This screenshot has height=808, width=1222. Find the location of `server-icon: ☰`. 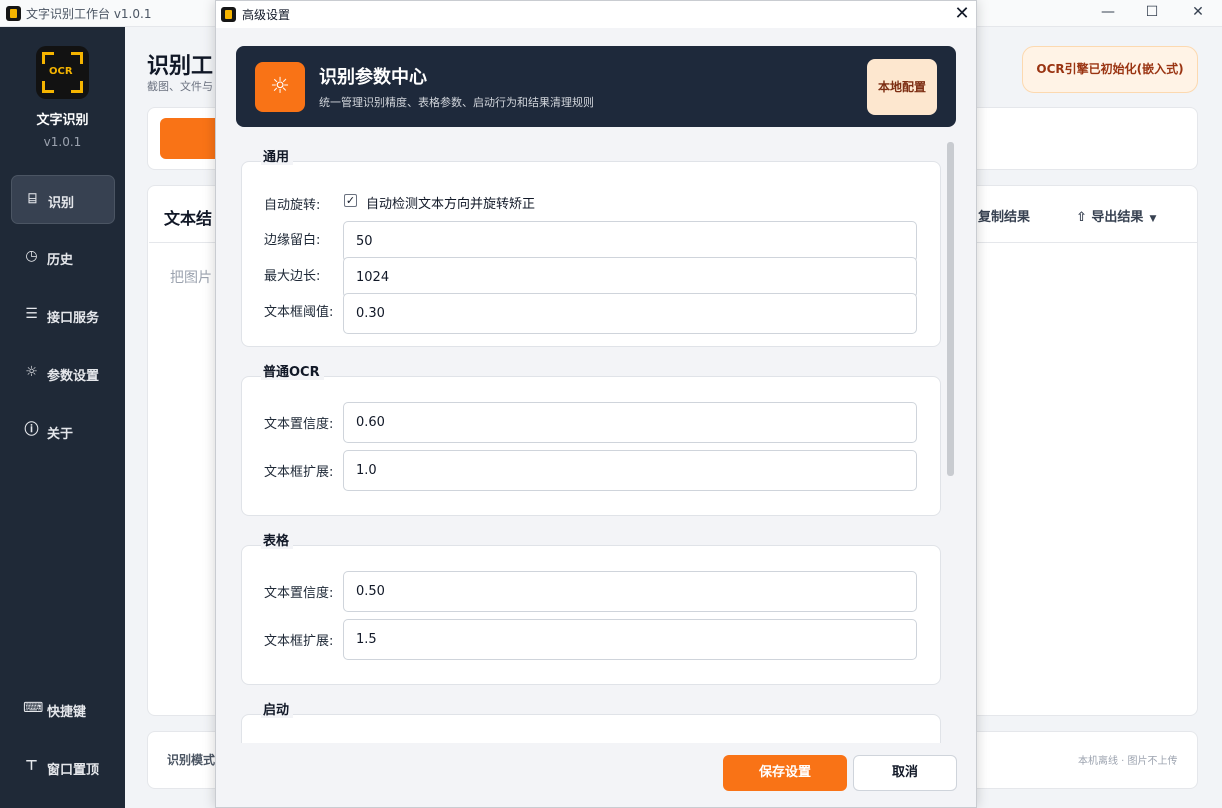

server-icon: ☰ is located at coordinates (31, 314).